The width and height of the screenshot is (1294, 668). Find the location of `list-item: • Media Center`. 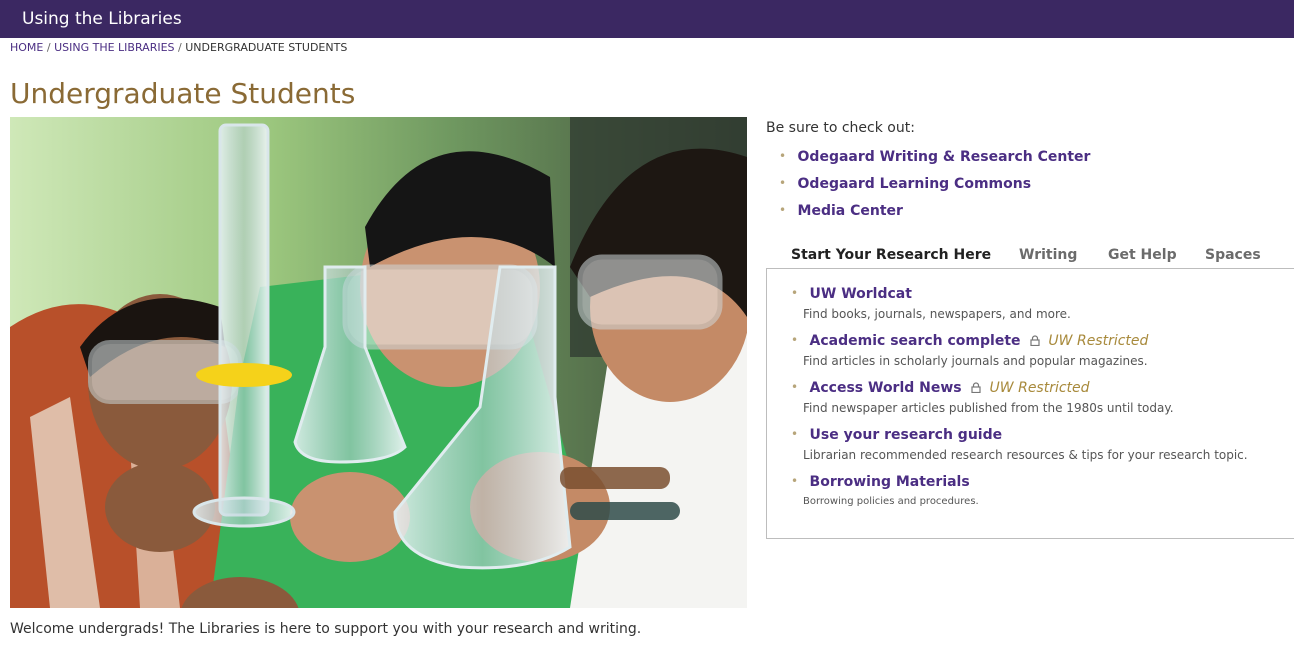

list-item: • Media Center is located at coordinates (934, 215).